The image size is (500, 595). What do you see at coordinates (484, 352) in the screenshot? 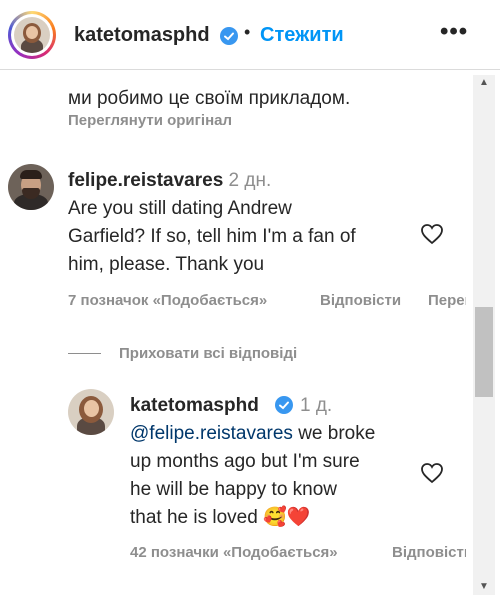
I see `scrollbar-thumb` at bounding box center [484, 352].